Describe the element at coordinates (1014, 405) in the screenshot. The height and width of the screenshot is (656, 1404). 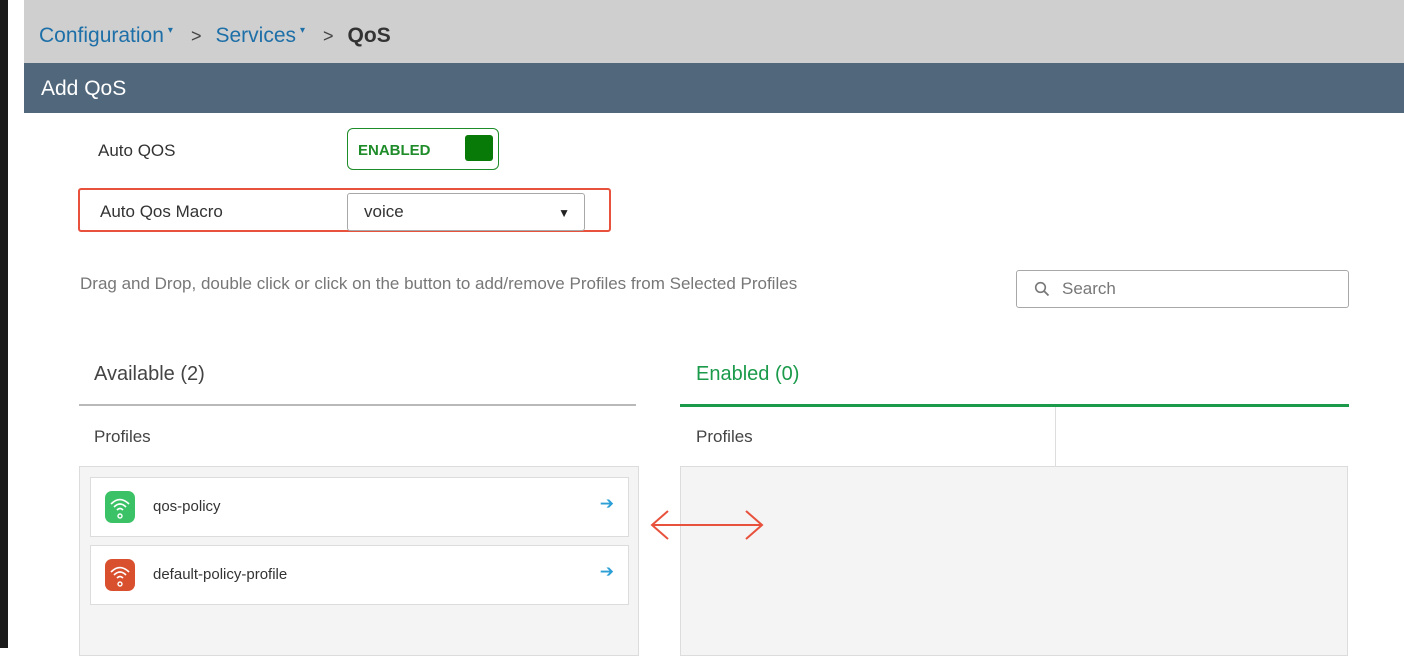
I see `divider-active` at that location.